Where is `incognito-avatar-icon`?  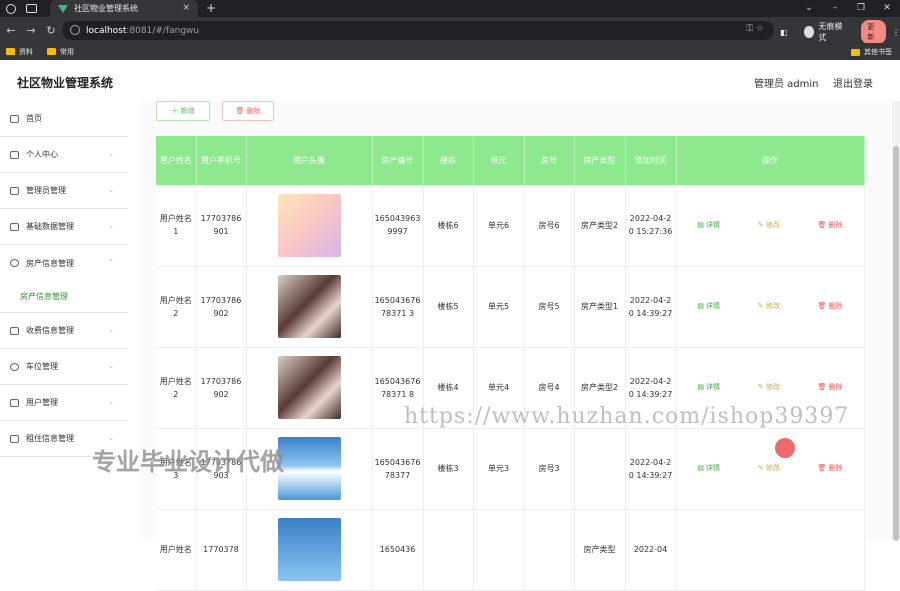 incognito-avatar-icon is located at coordinates (809, 32).